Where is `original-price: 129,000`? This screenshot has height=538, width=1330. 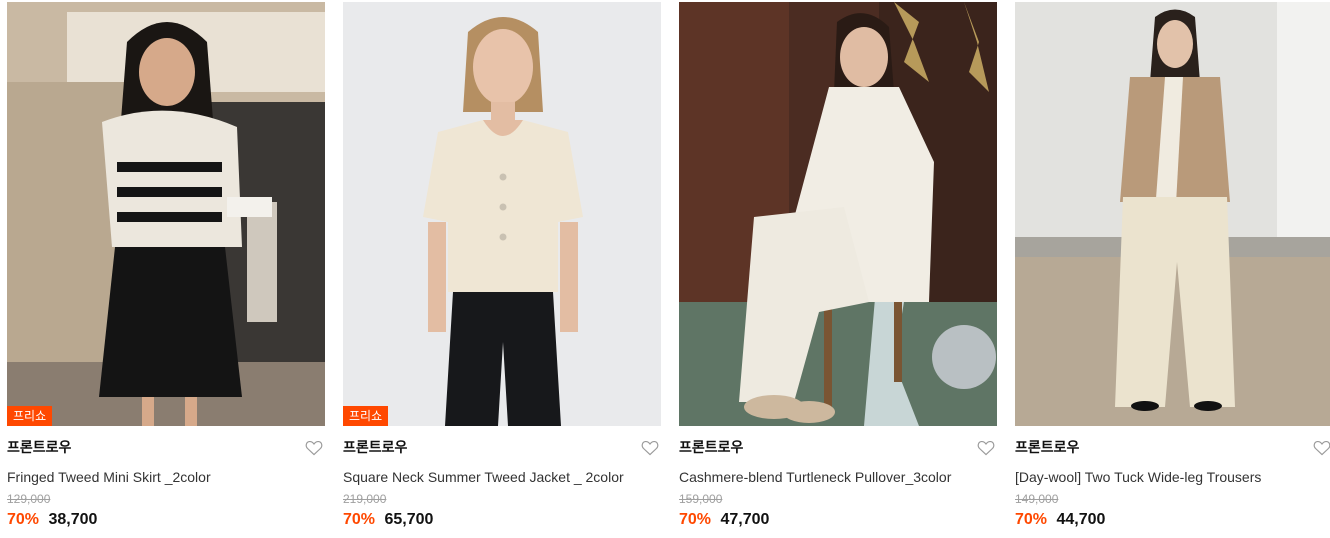 original-price: 129,000 is located at coordinates (29, 499).